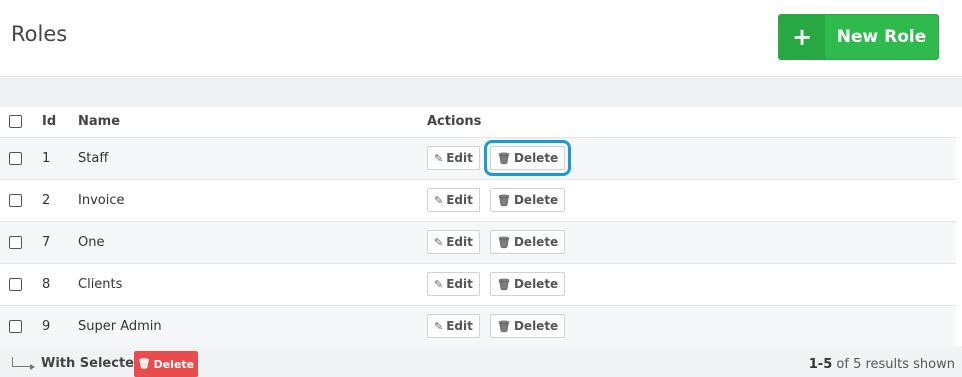 This screenshot has width=962, height=377. I want to click on table-row: 2 Invoice ✎ Edit 🗑 Delete, so click(478, 200).